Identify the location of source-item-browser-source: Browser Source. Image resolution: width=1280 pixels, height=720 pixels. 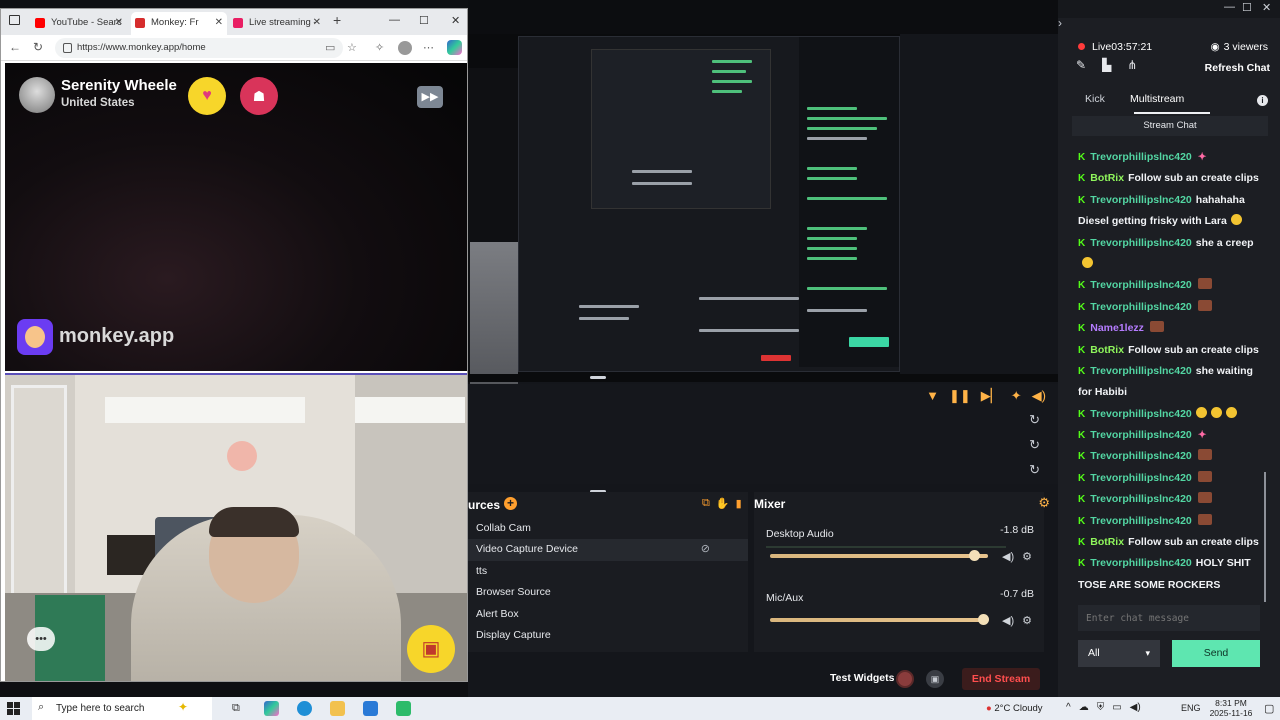
(608, 592).